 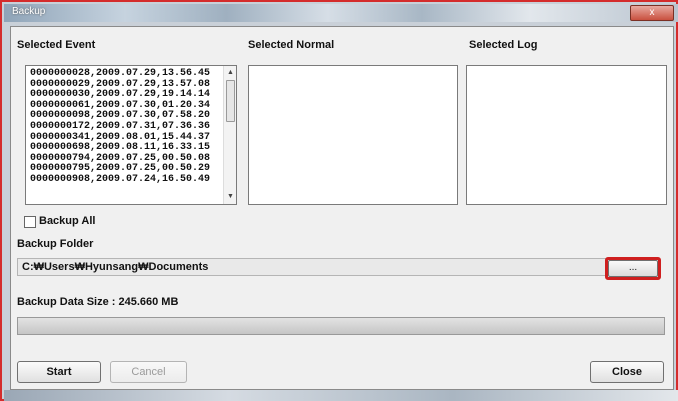 What do you see at coordinates (291, 45) in the screenshot?
I see `selected-normal-label: Selected Normal` at bounding box center [291, 45].